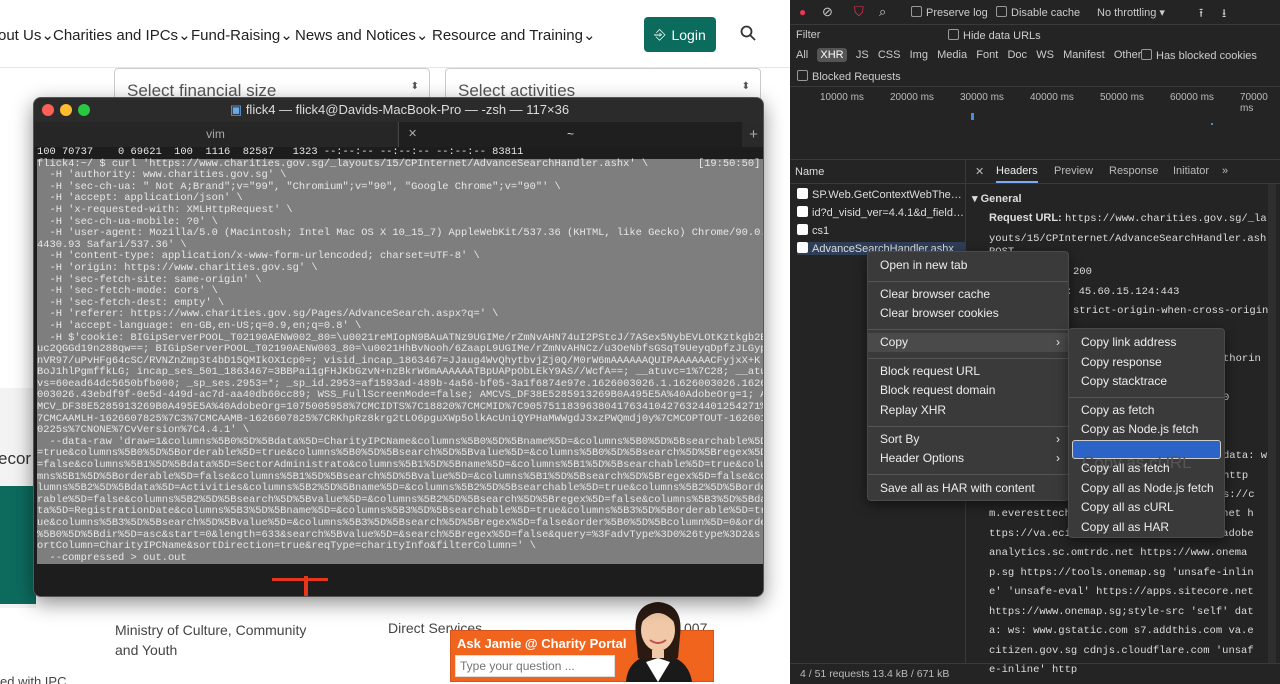 Image resolution: width=1280 pixels, height=684 pixels. What do you see at coordinates (1199, 55) in the screenshot?
I see `has-blocked-cookies-checkbox: Has blocked cookies` at bounding box center [1199, 55].